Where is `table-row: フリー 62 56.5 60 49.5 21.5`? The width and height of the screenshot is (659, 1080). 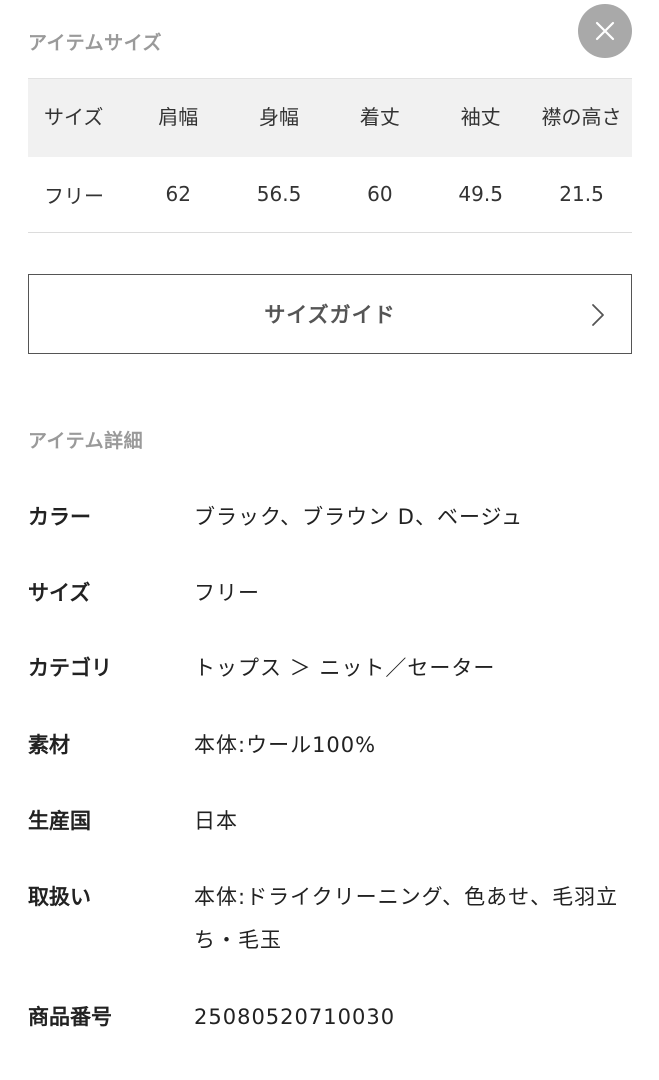
table-row: フリー 62 56.5 60 49.5 21.5 is located at coordinates (330, 194).